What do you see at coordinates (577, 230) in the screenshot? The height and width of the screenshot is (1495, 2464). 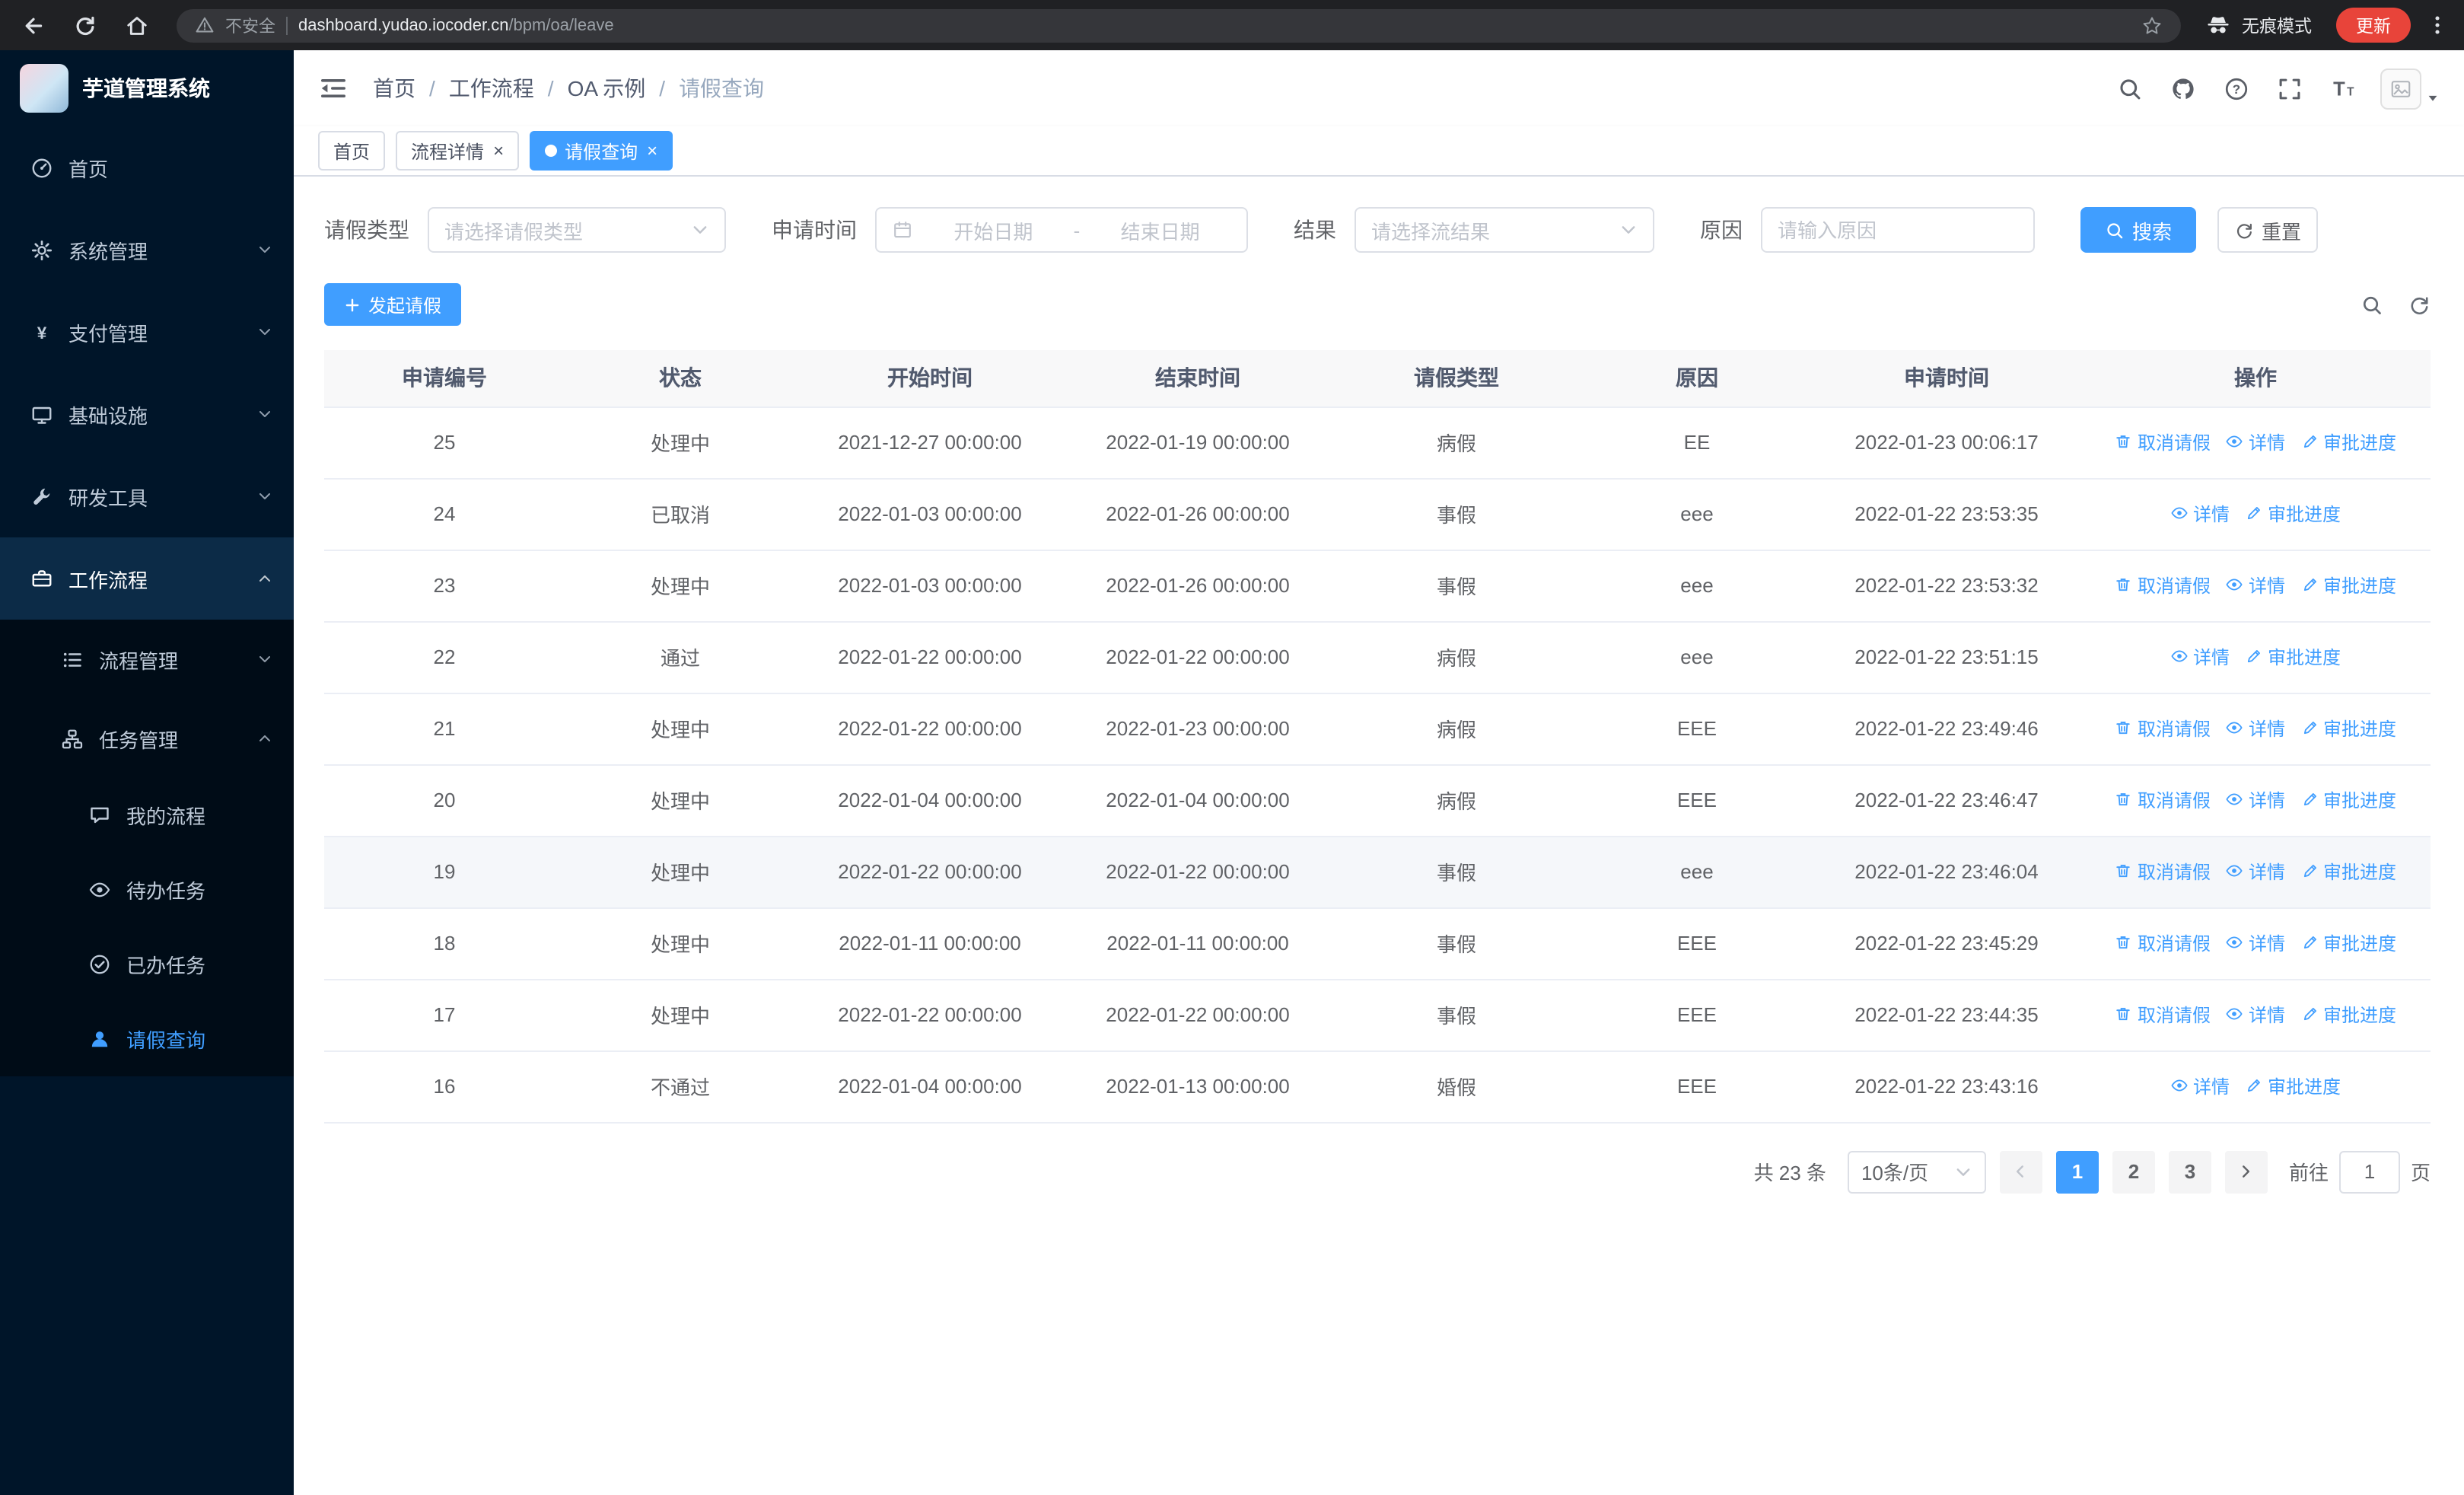 I see `leave-type-select: 请选择请假类型` at bounding box center [577, 230].